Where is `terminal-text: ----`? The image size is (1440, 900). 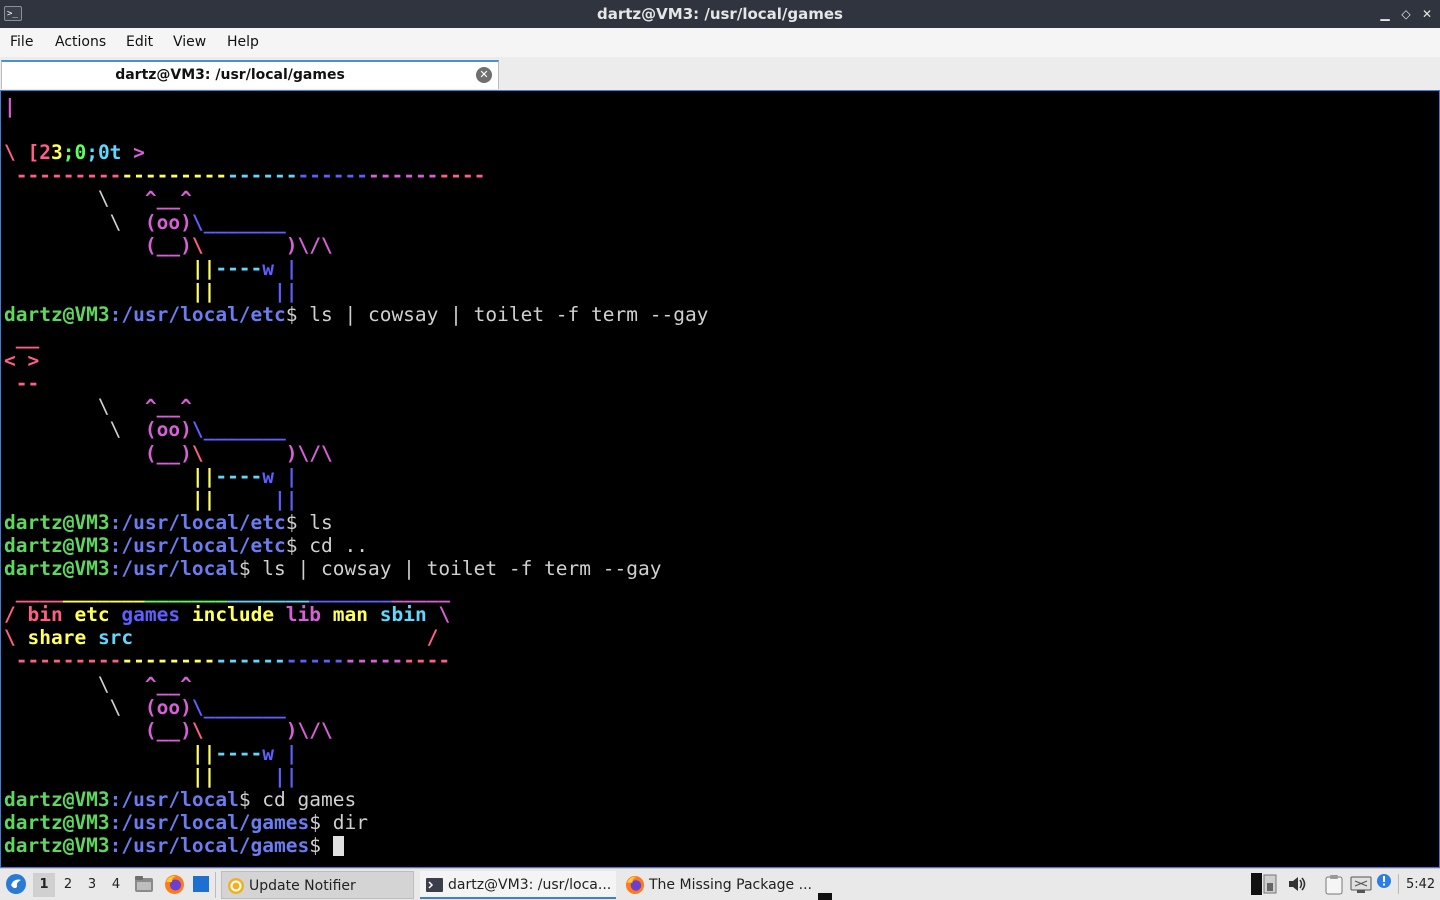 terminal-text: ---- is located at coordinates (427, 661).